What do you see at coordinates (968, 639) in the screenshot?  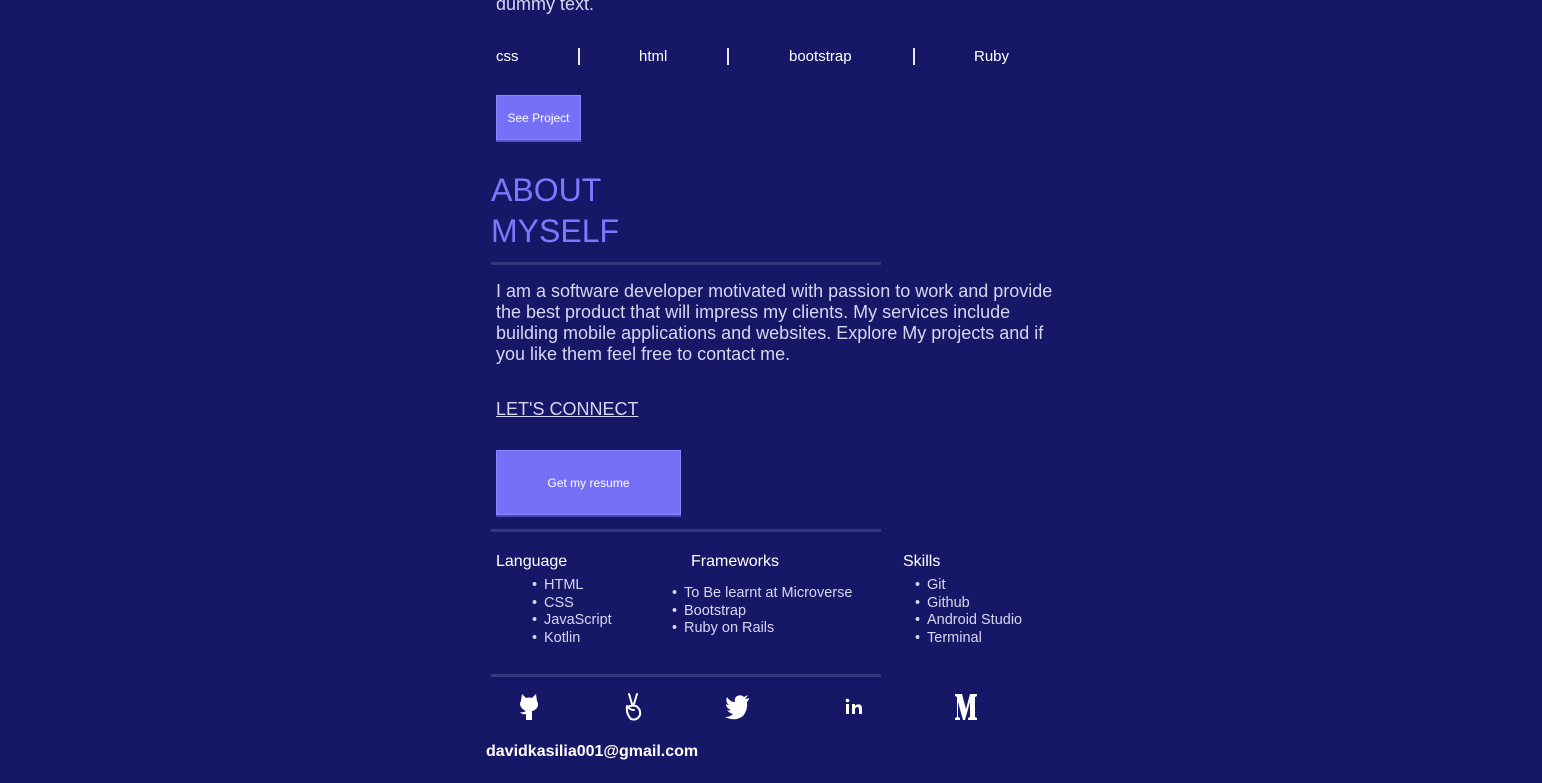 I see `list-item: Terminal` at bounding box center [968, 639].